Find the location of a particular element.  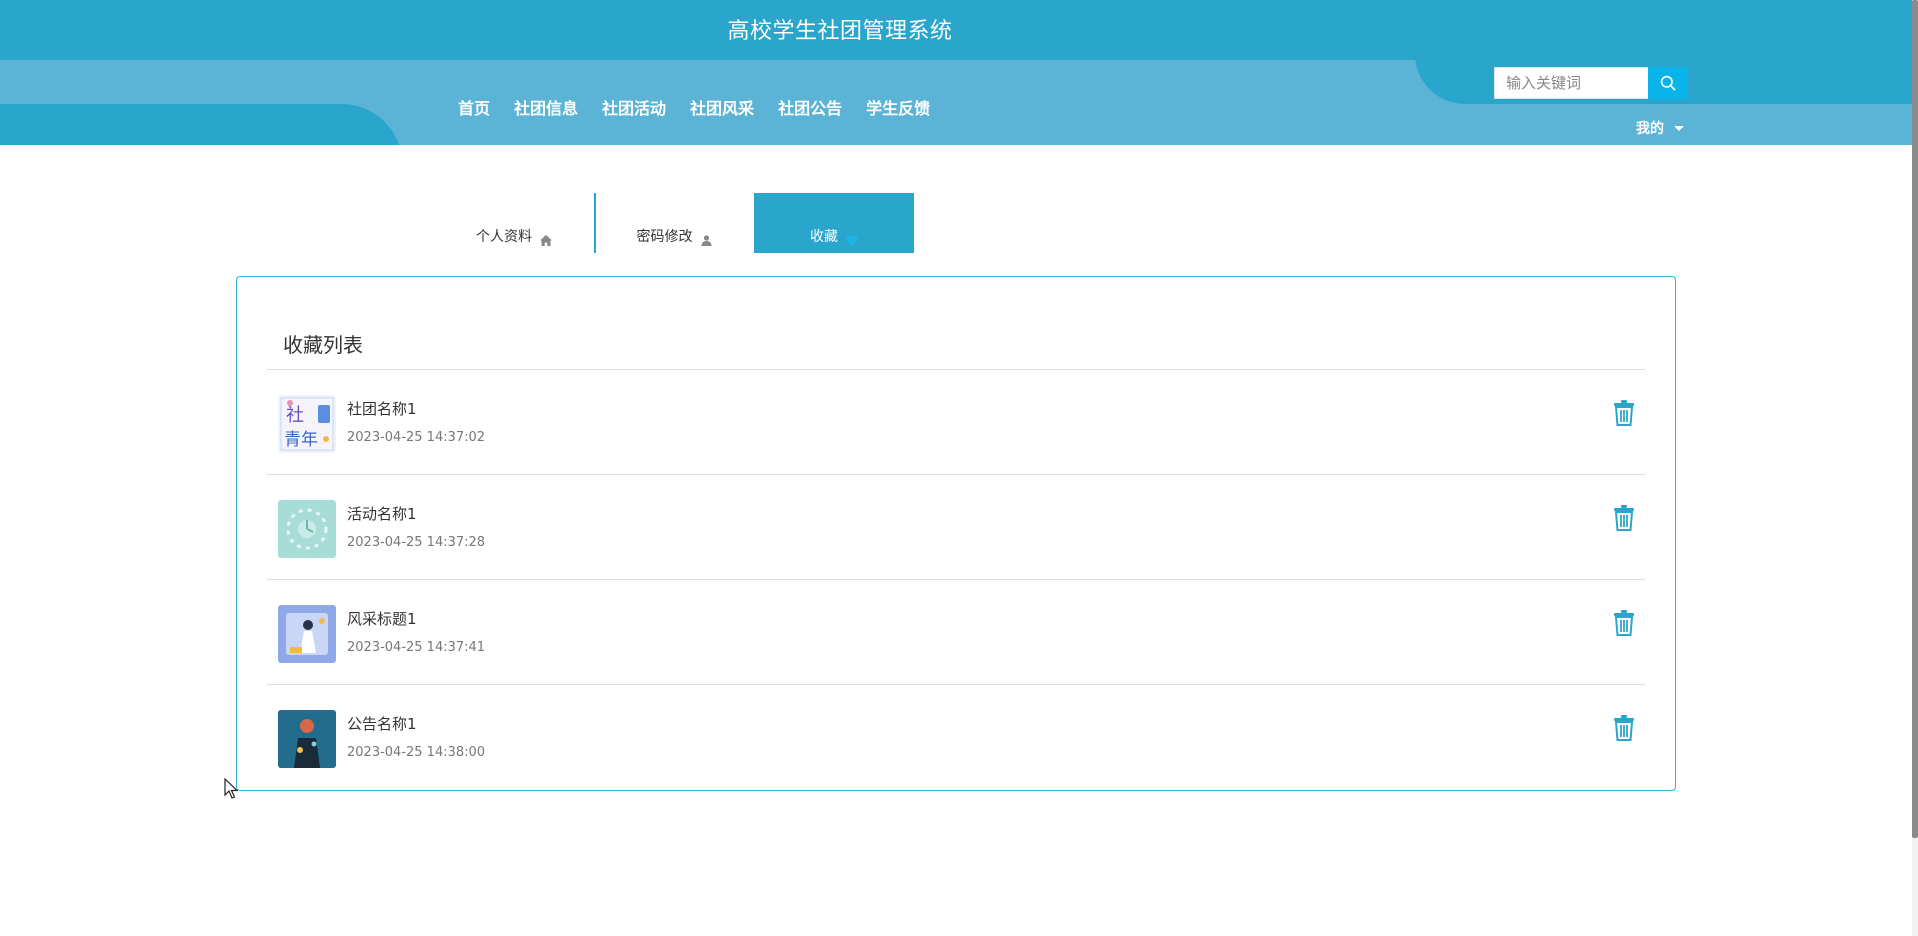

list-item: 社 青年 社团名称1 2023-04-25 14:37:02 is located at coordinates (956, 422).